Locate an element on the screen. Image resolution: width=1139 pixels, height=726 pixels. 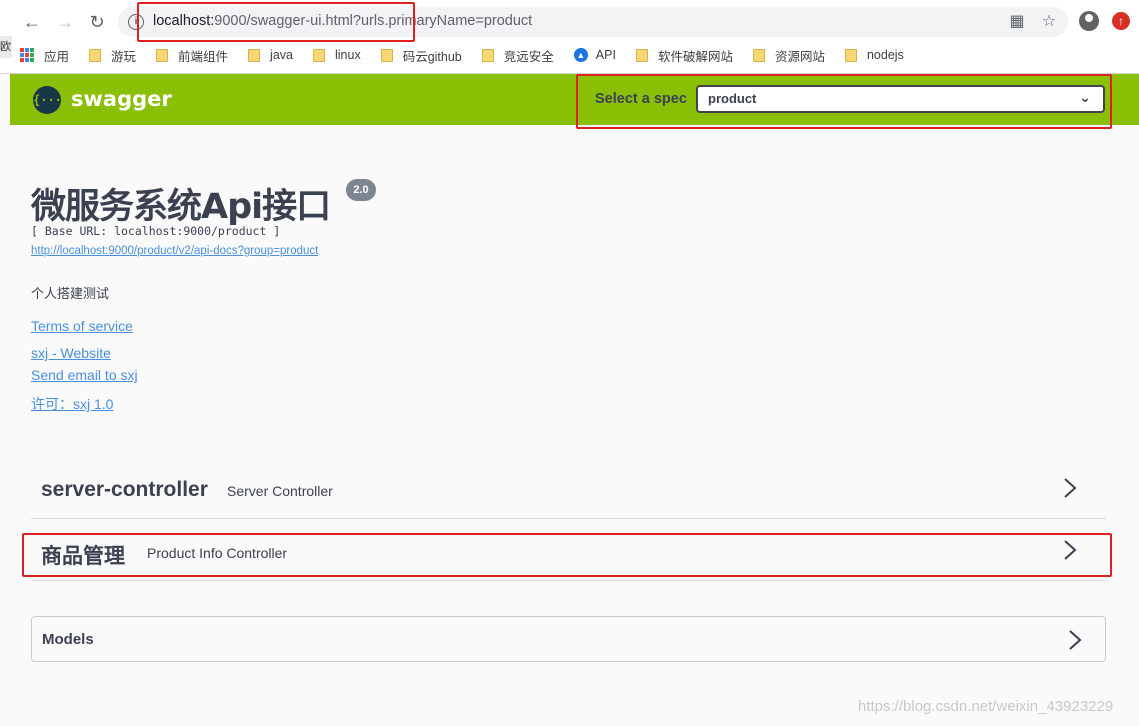
bookmark-label: 竞远安全 is located at coordinates (528, 56).